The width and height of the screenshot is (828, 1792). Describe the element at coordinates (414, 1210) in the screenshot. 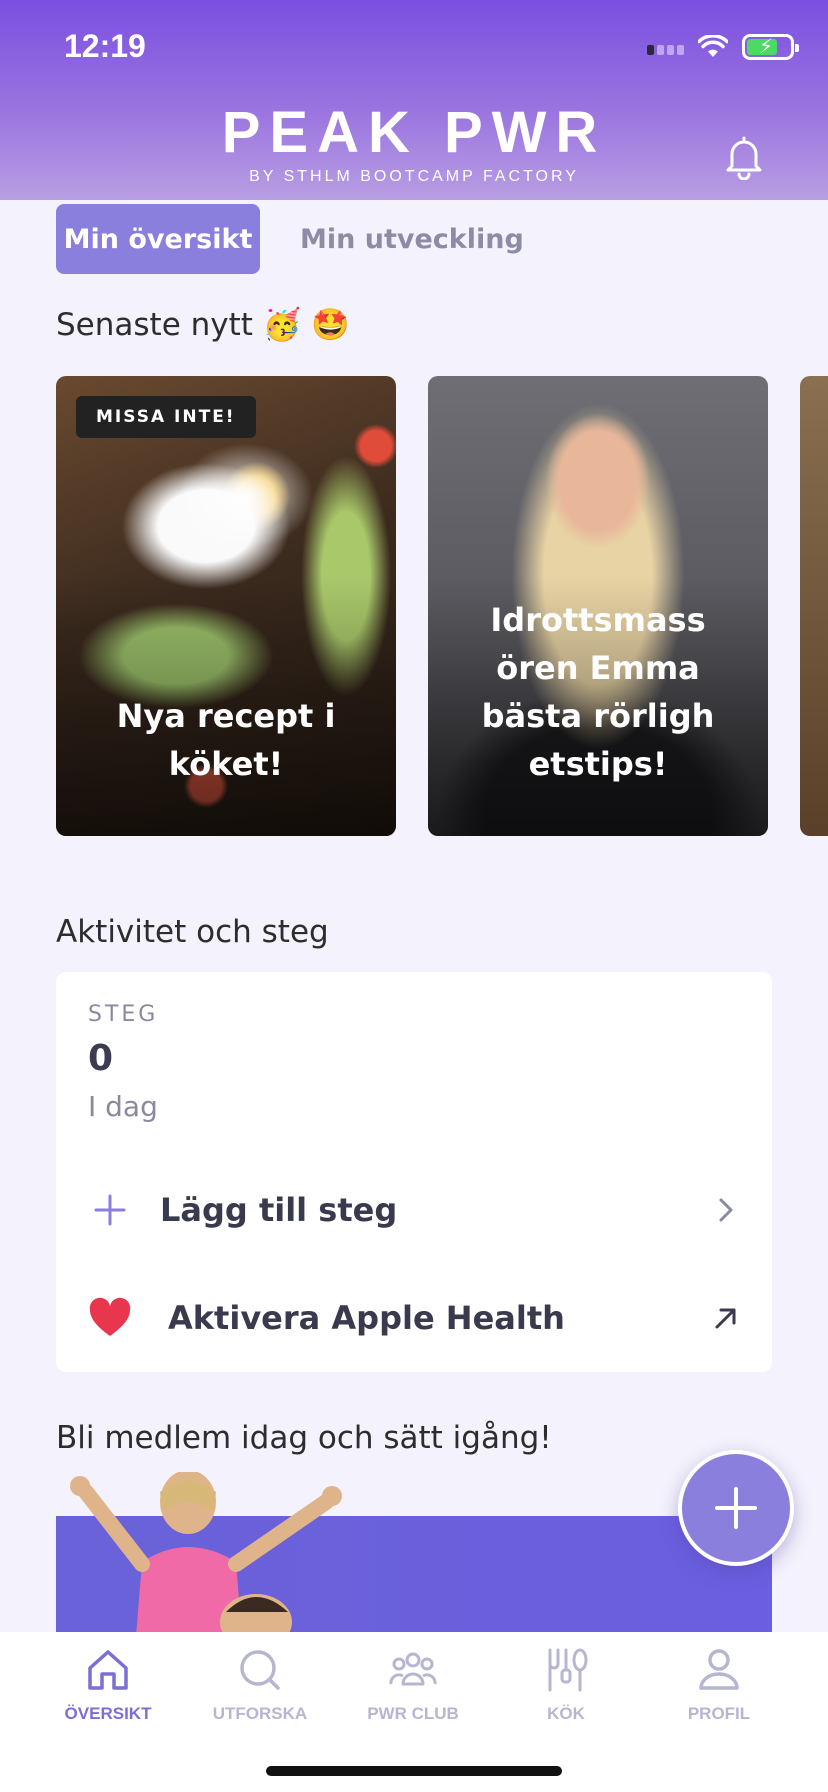

I see `add-steps-button: Lägg till steg` at that location.